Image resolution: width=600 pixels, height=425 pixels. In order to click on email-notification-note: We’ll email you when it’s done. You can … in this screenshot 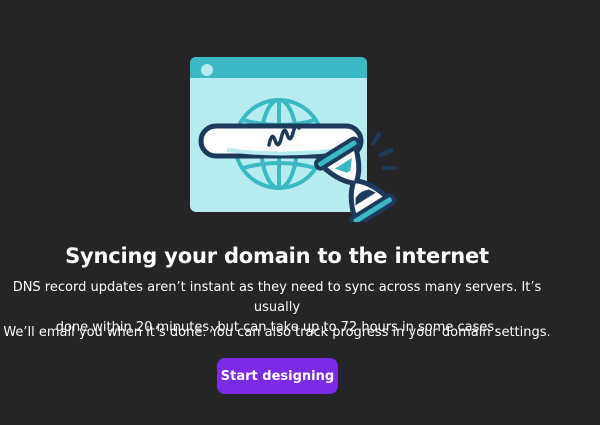, I will do `click(277, 332)`.